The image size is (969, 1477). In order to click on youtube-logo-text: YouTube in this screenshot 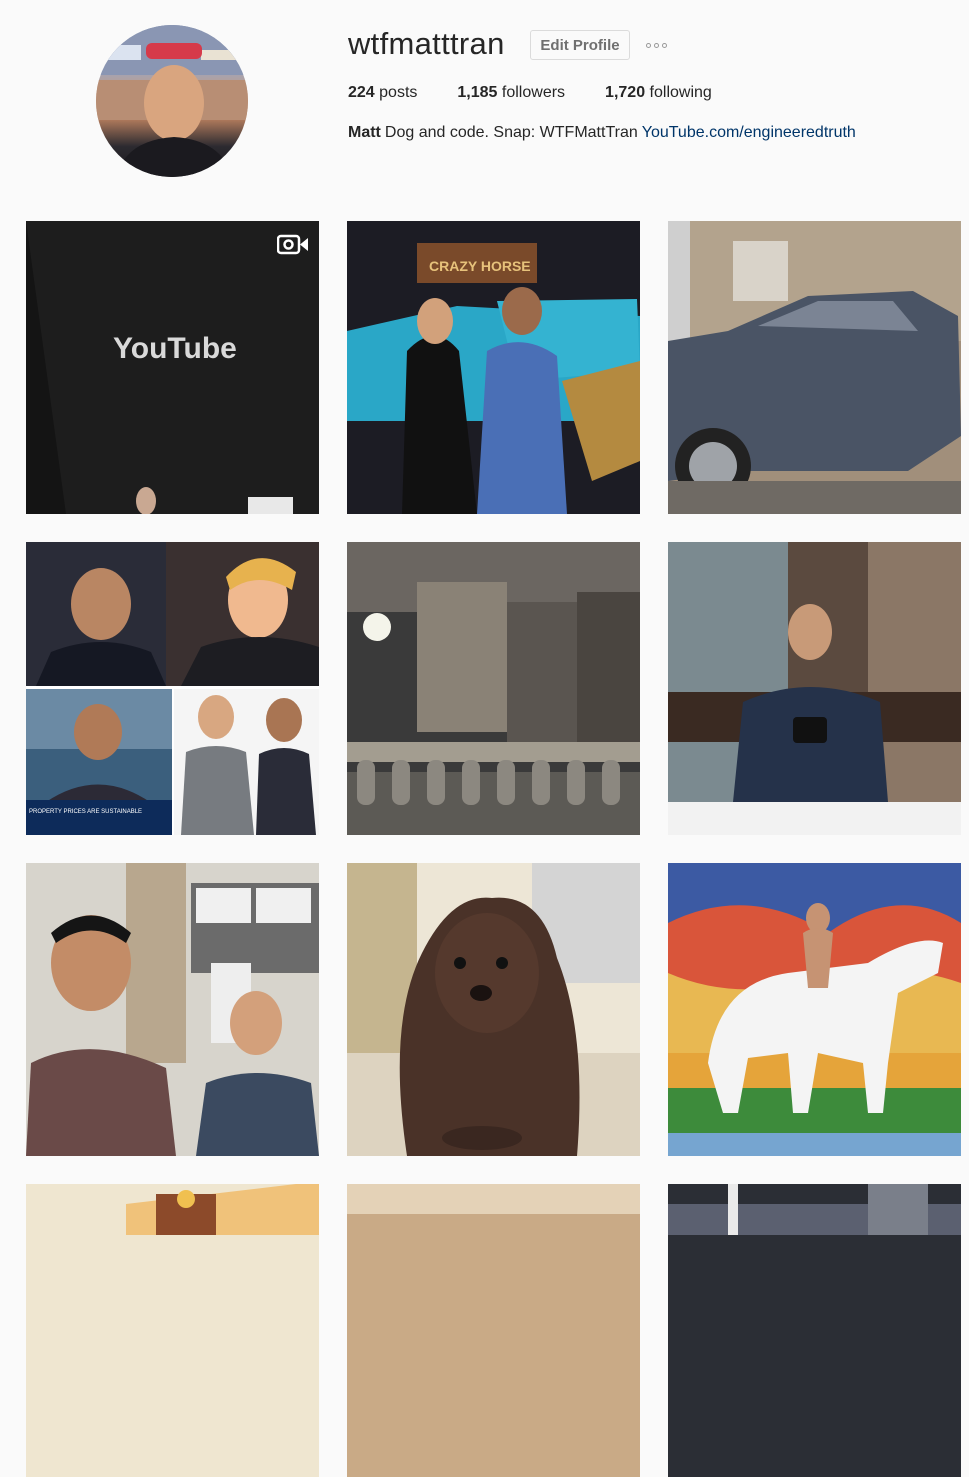, I will do `click(175, 348)`.